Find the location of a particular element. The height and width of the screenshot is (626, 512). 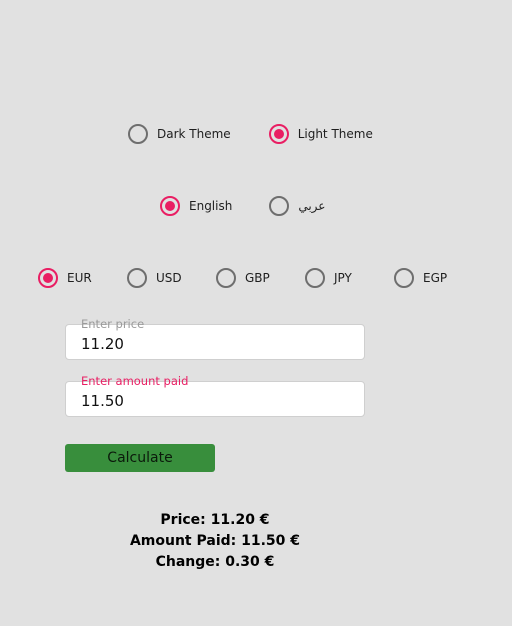

dark-theme-label: Dark Theme is located at coordinates (194, 134).